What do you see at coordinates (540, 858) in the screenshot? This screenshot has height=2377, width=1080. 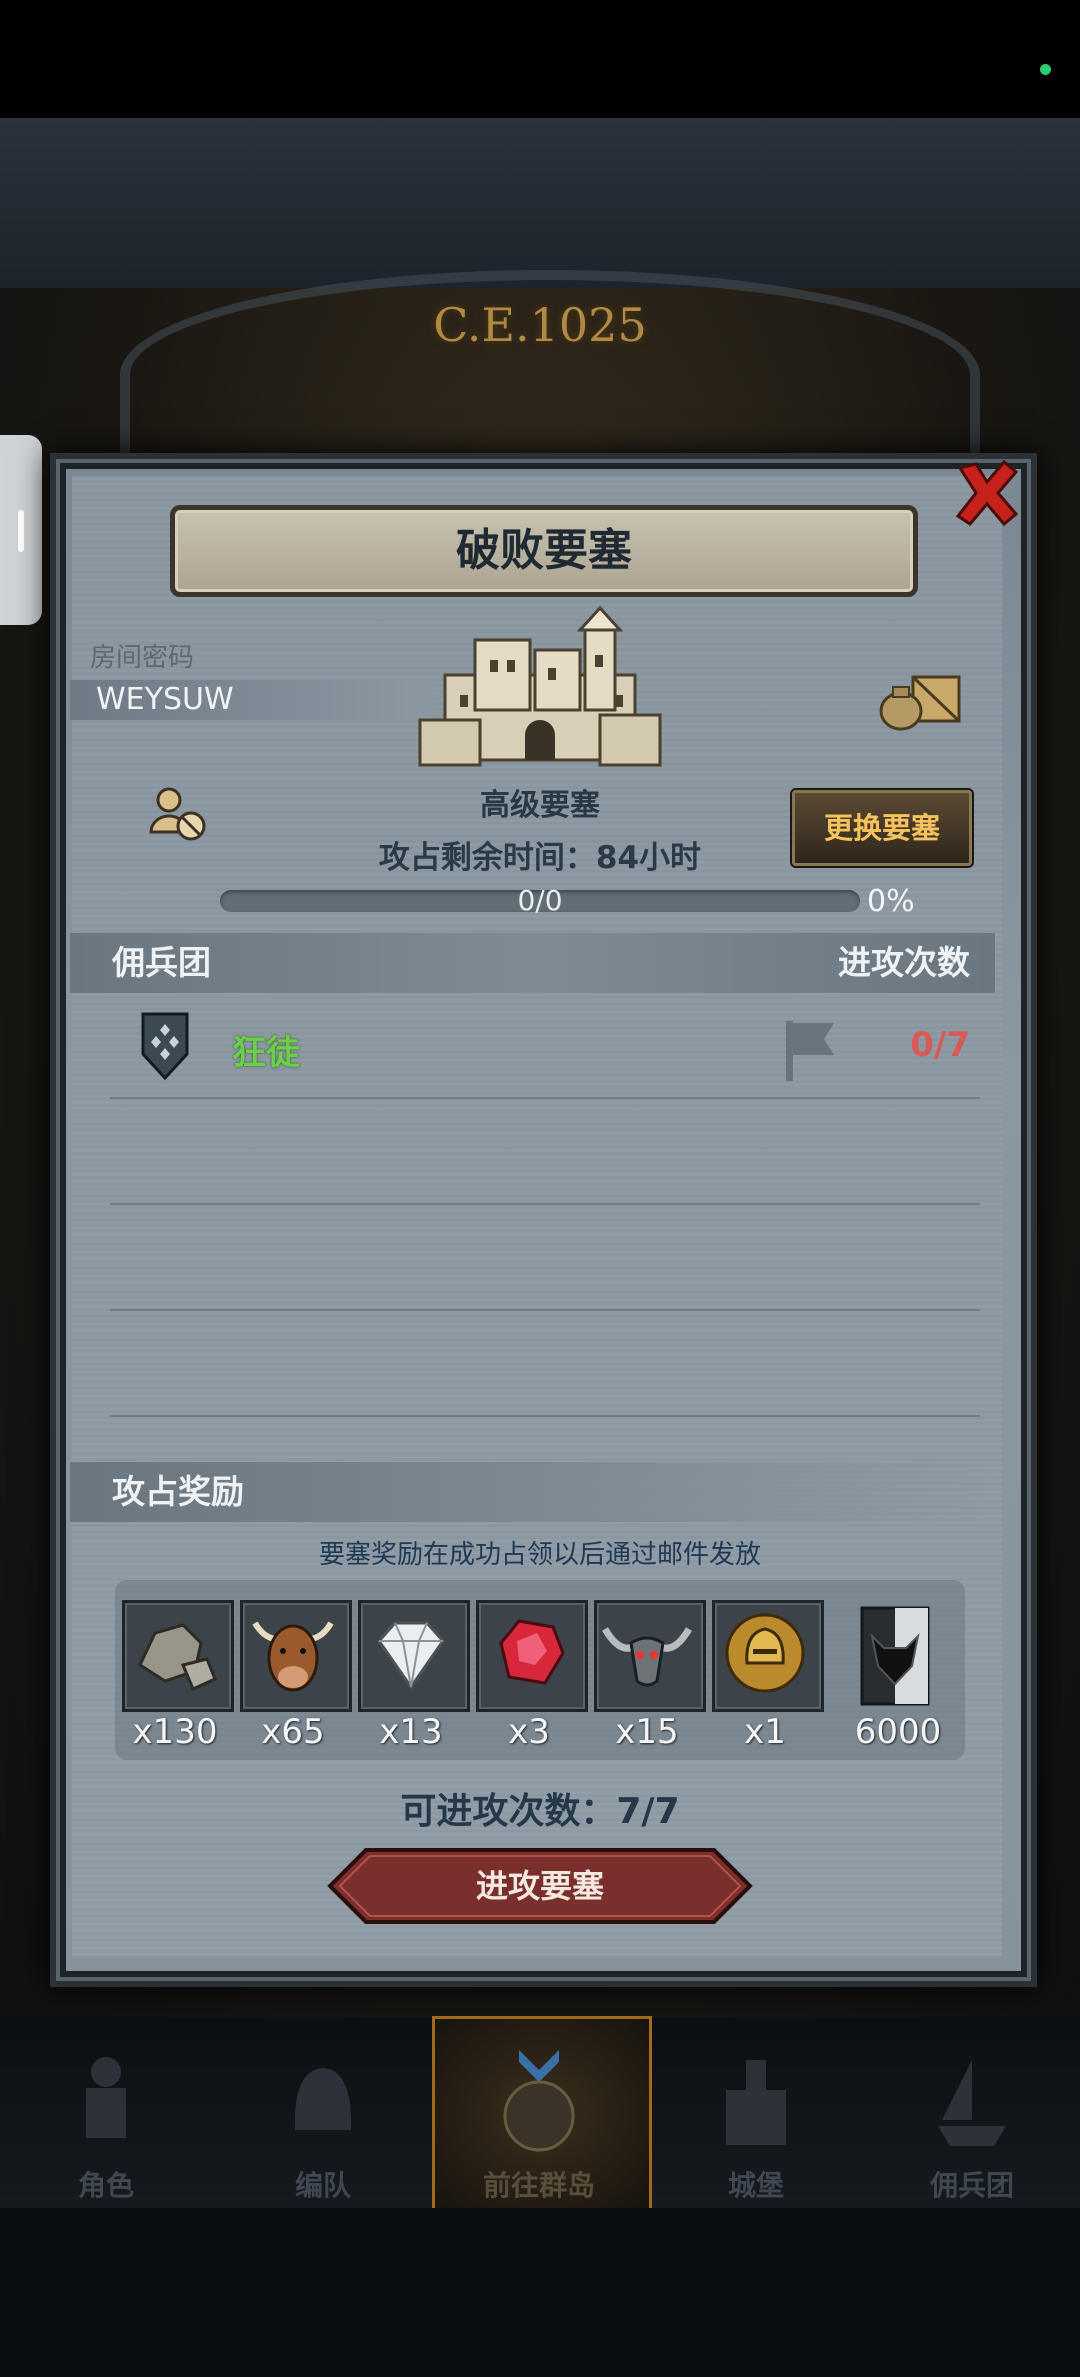 I see `remaining-time: 攻占剩余时间：84小时` at bounding box center [540, 858].